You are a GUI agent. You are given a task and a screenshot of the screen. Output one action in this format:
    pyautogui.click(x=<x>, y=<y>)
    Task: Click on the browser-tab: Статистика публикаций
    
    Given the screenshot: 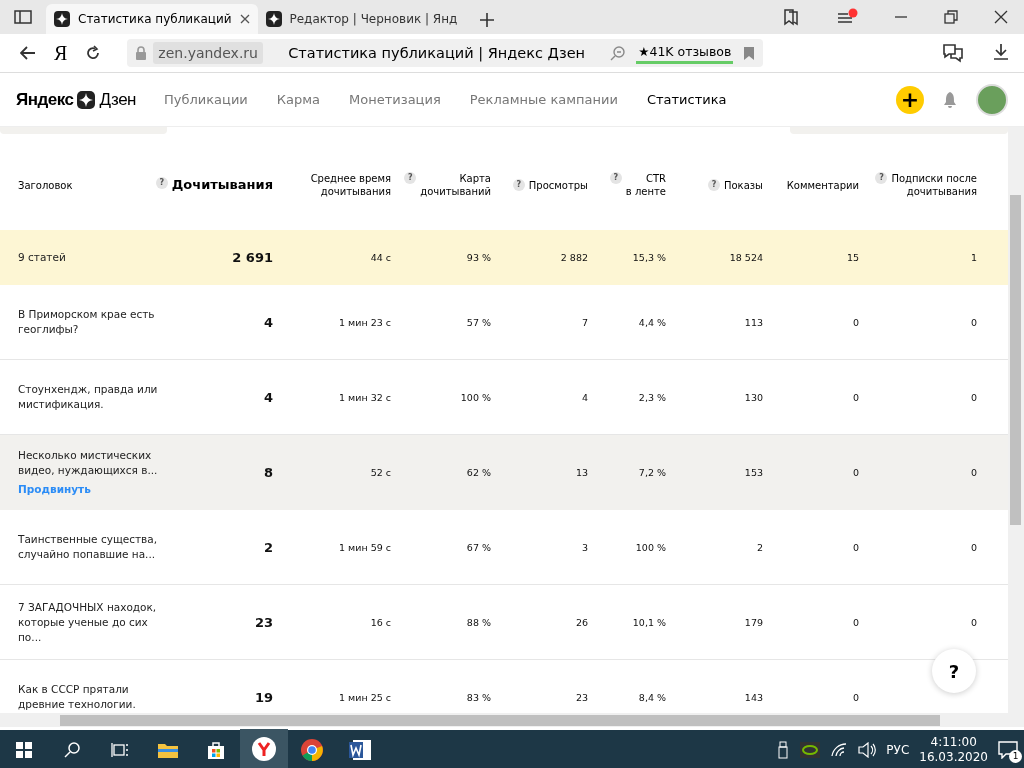 What is the action you would take?
    pyautogui.click(x=152, y=19)
    